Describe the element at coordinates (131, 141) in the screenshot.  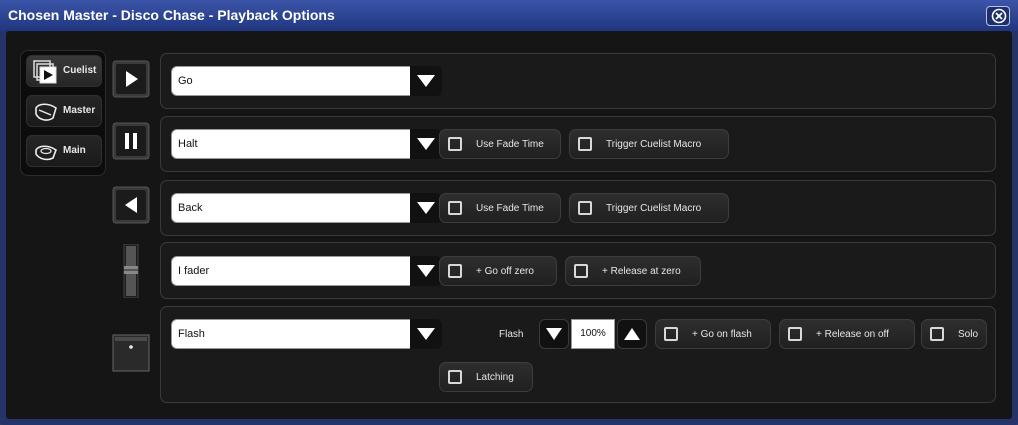
I see `pause-icon` at that location.